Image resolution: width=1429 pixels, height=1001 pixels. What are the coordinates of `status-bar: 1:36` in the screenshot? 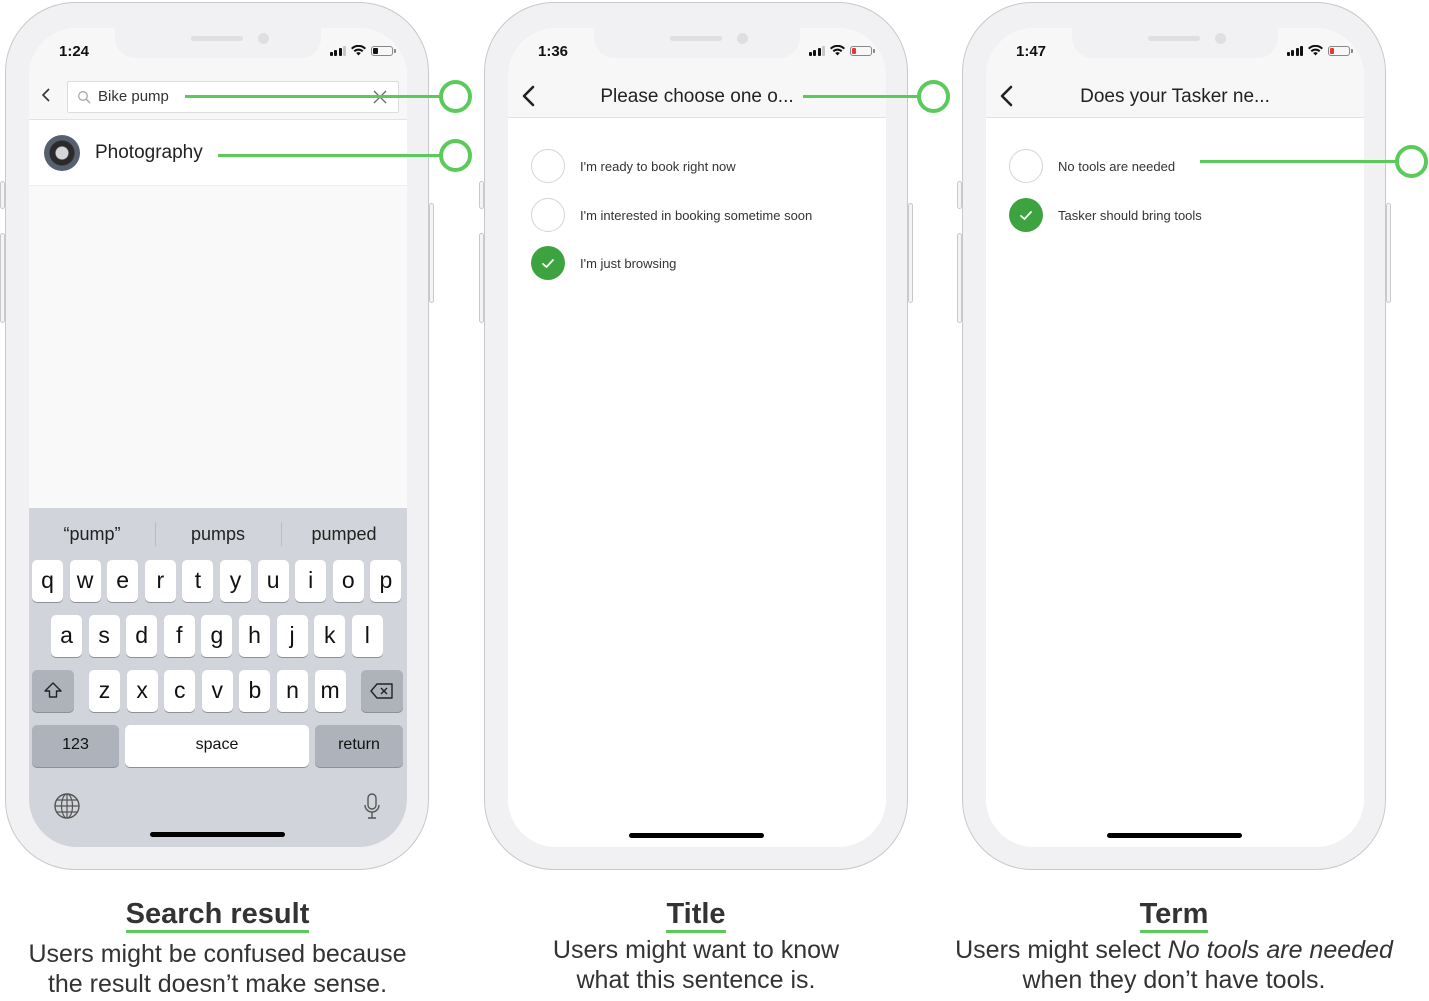 It's located at (697, 53).